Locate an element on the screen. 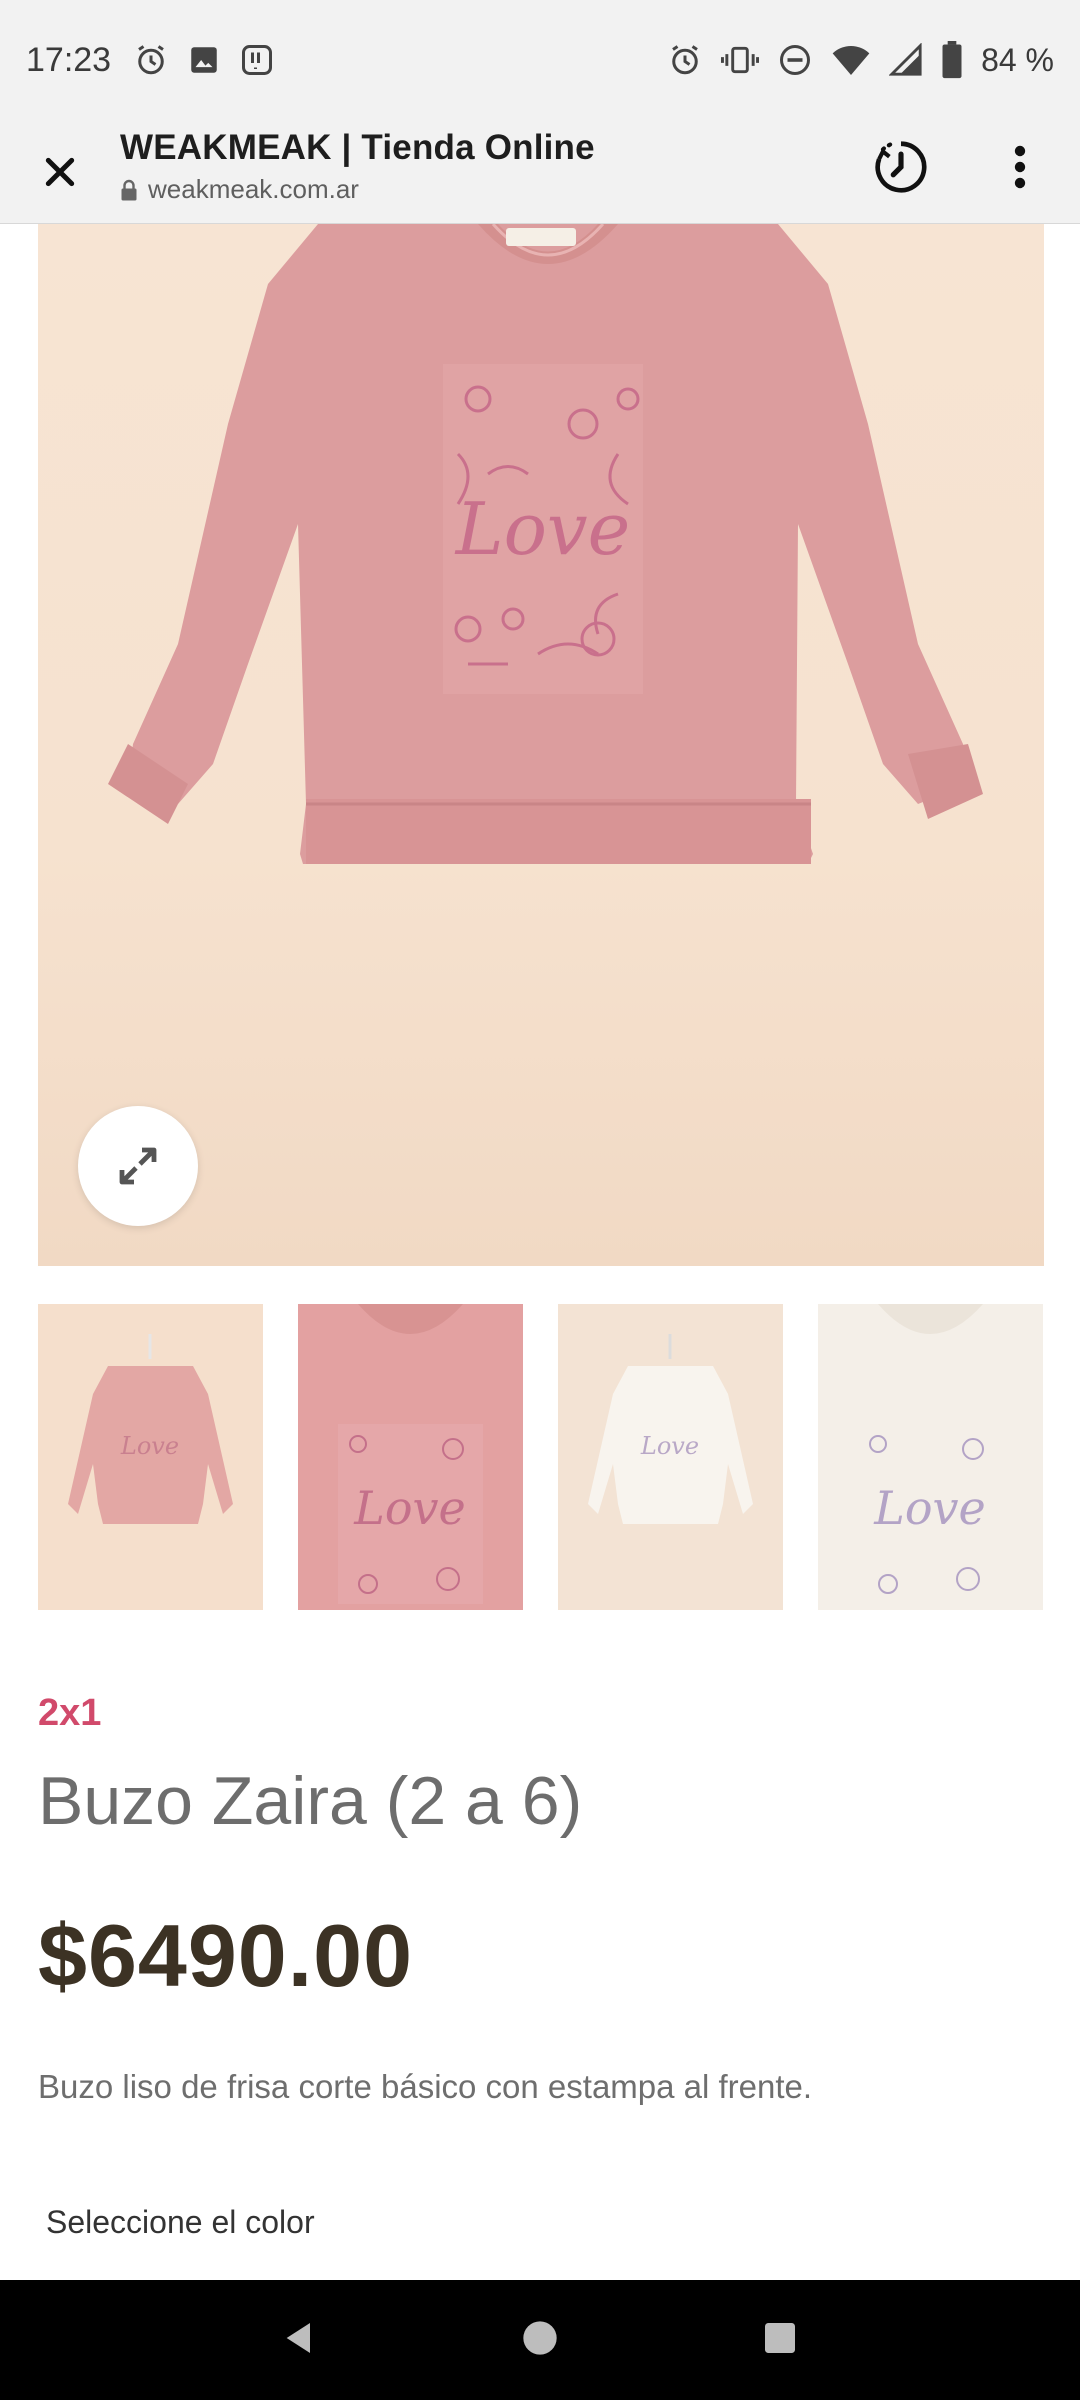  vibrate-icon is located at coordinates (740, 60).